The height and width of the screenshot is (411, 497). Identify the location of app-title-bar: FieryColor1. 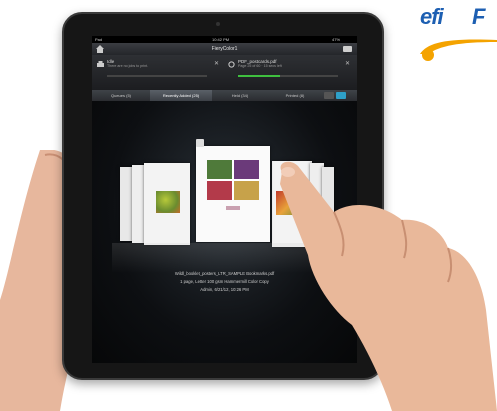
(224, 49).